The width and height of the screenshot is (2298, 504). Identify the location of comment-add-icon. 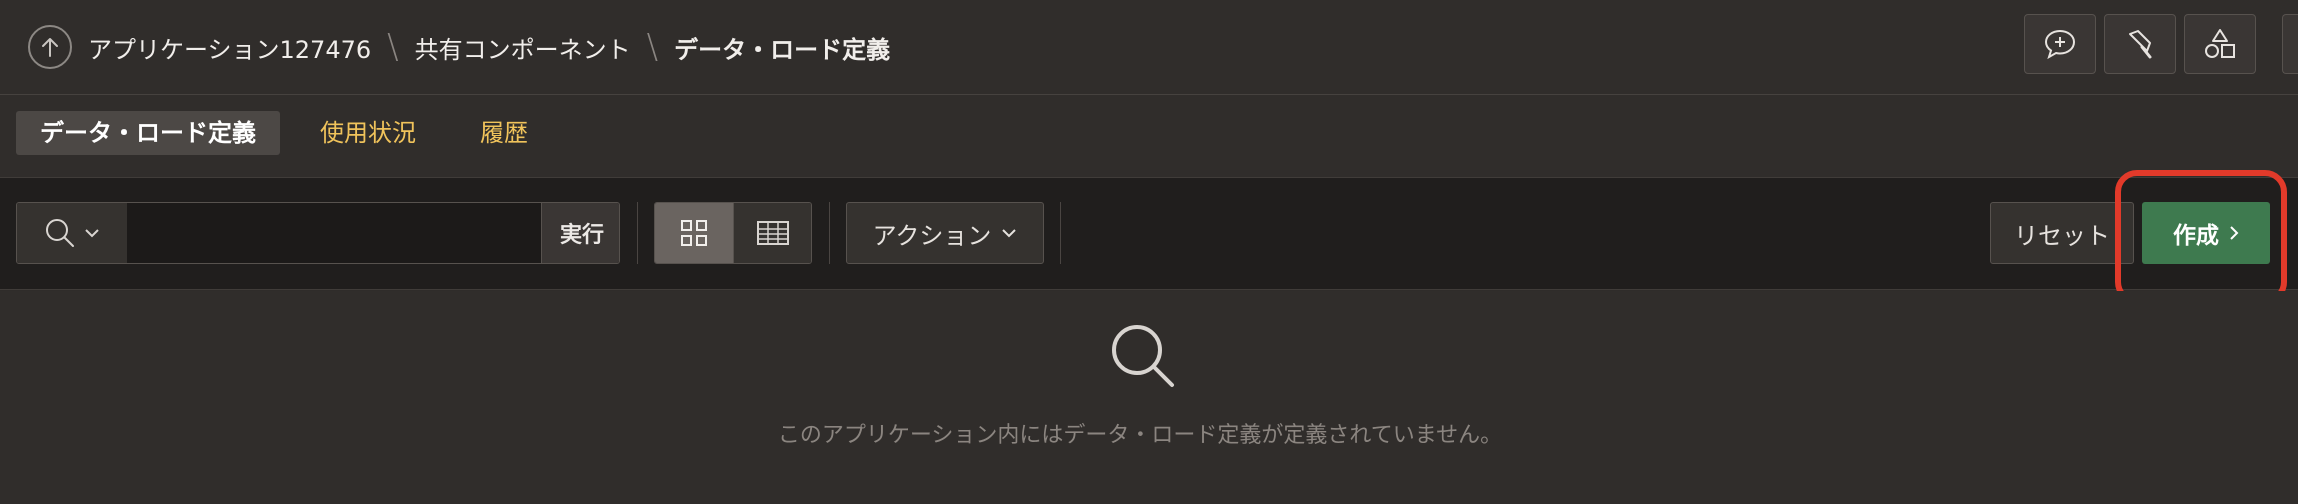
(2060, 44).